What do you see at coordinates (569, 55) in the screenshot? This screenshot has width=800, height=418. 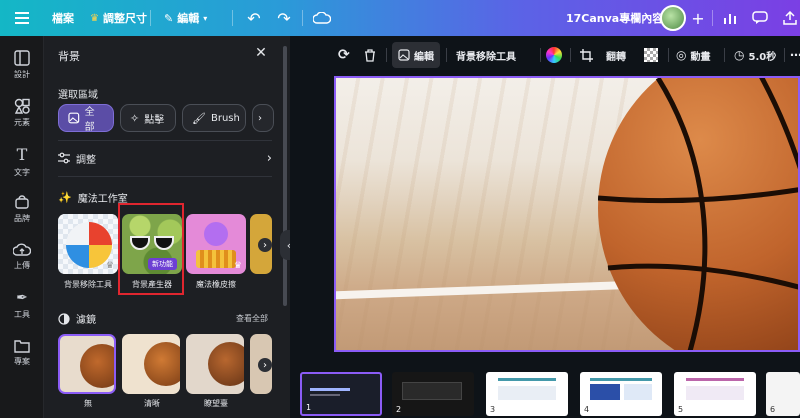 I see `canvas-toolbar: ⟳ 編輯 背景移除工具 翻轉 ◎ 動畫 ◷ 5.0秒 ⋯` at bounding box center [569, 55].